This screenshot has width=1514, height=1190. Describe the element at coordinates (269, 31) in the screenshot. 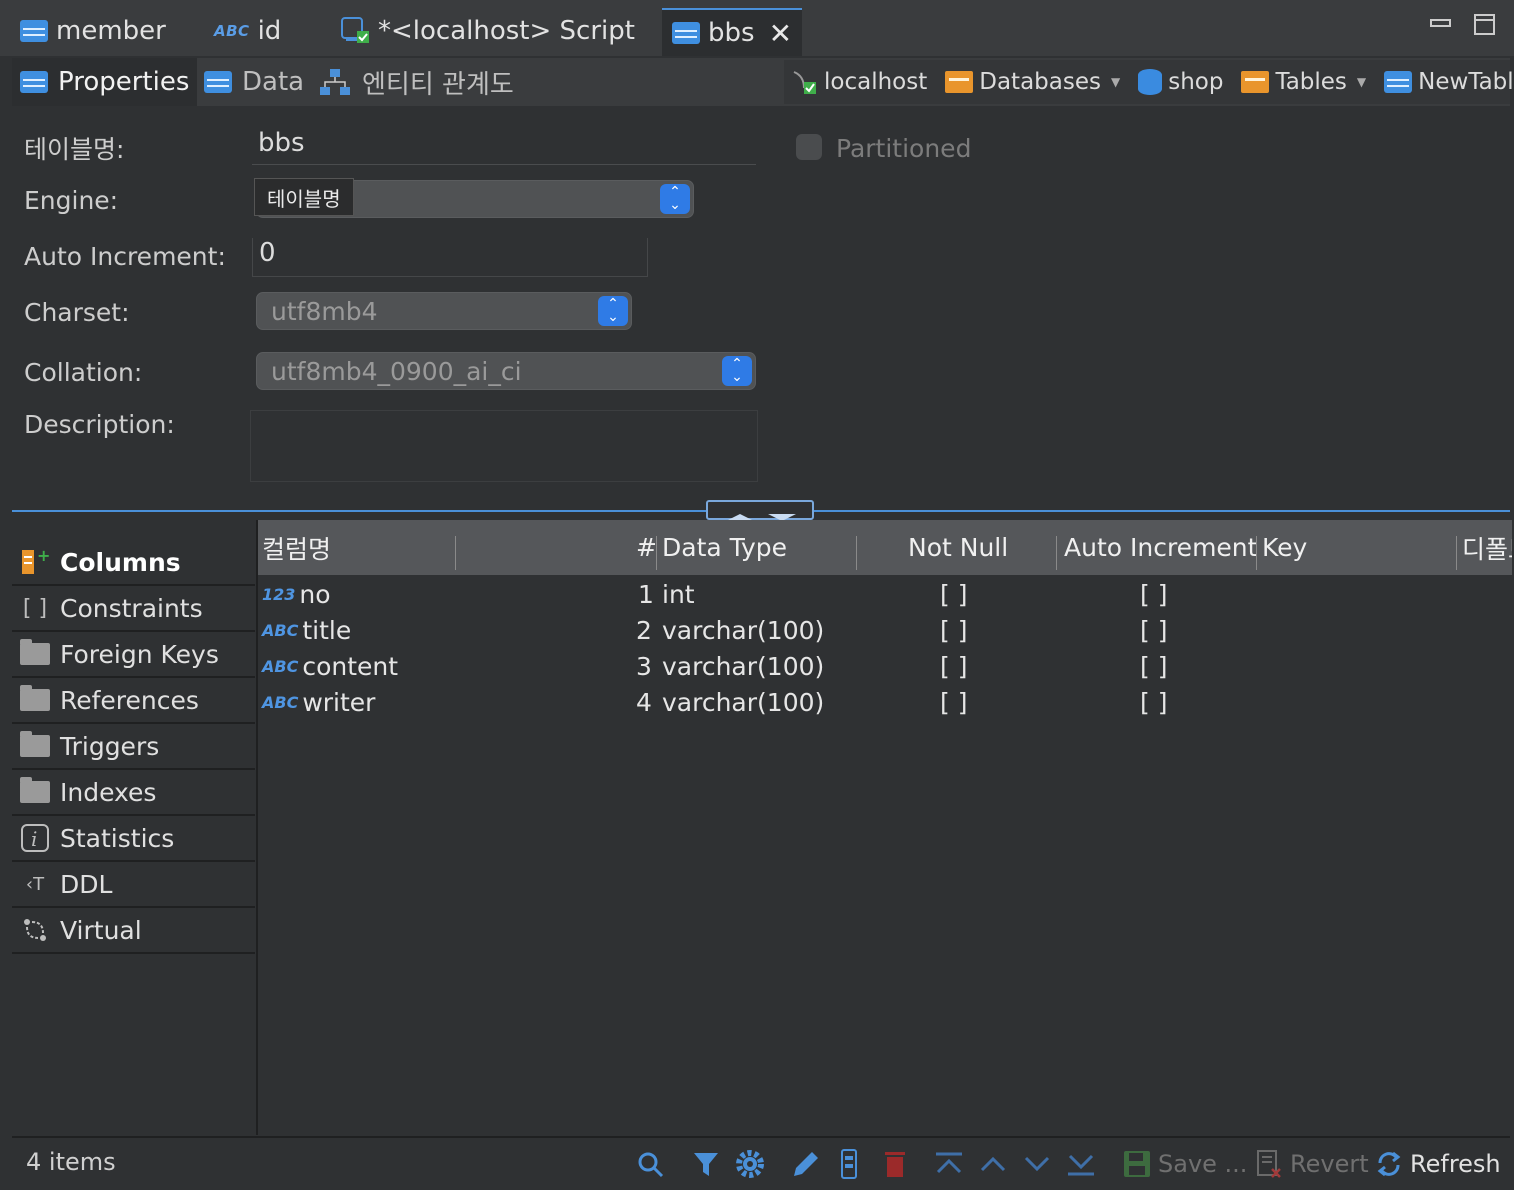

I see `editor-tab-label: id` at that location.